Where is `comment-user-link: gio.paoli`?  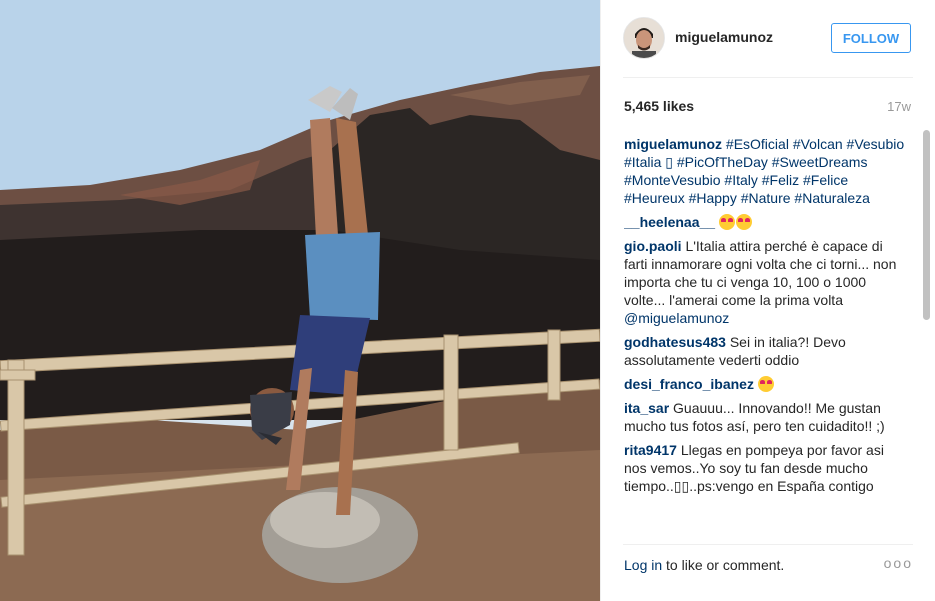 comment-user-link: gio.paoli is located at coordinates (653, 246).